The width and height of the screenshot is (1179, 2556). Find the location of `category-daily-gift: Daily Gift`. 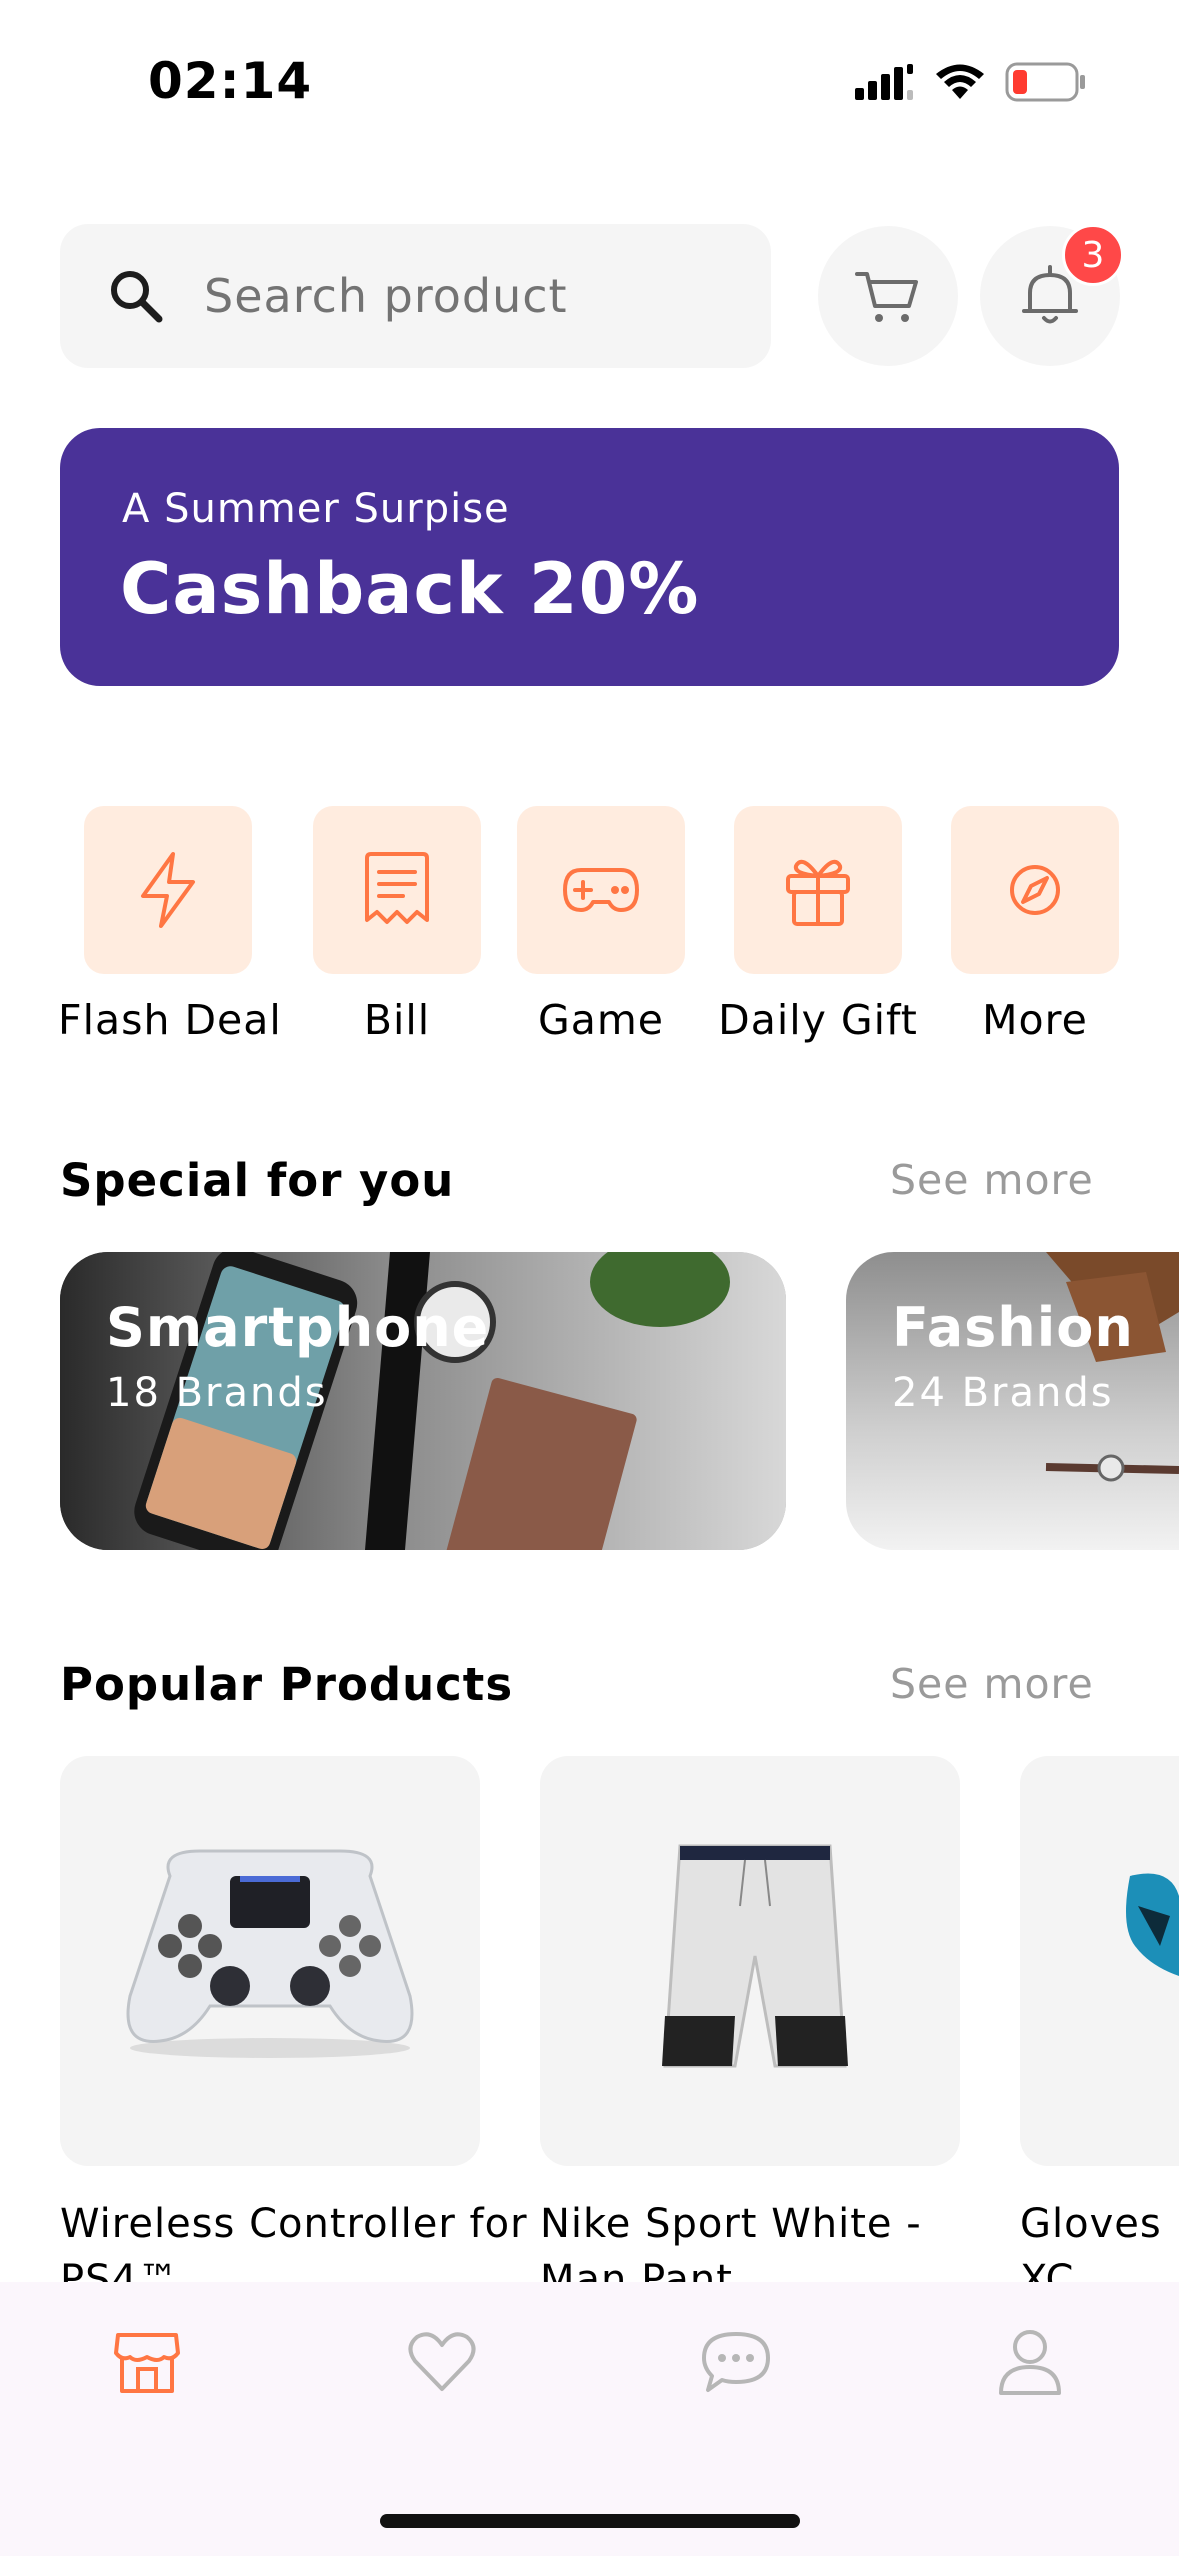

category-daily-gift: Daily Gift is located at coordinates (818, 925).